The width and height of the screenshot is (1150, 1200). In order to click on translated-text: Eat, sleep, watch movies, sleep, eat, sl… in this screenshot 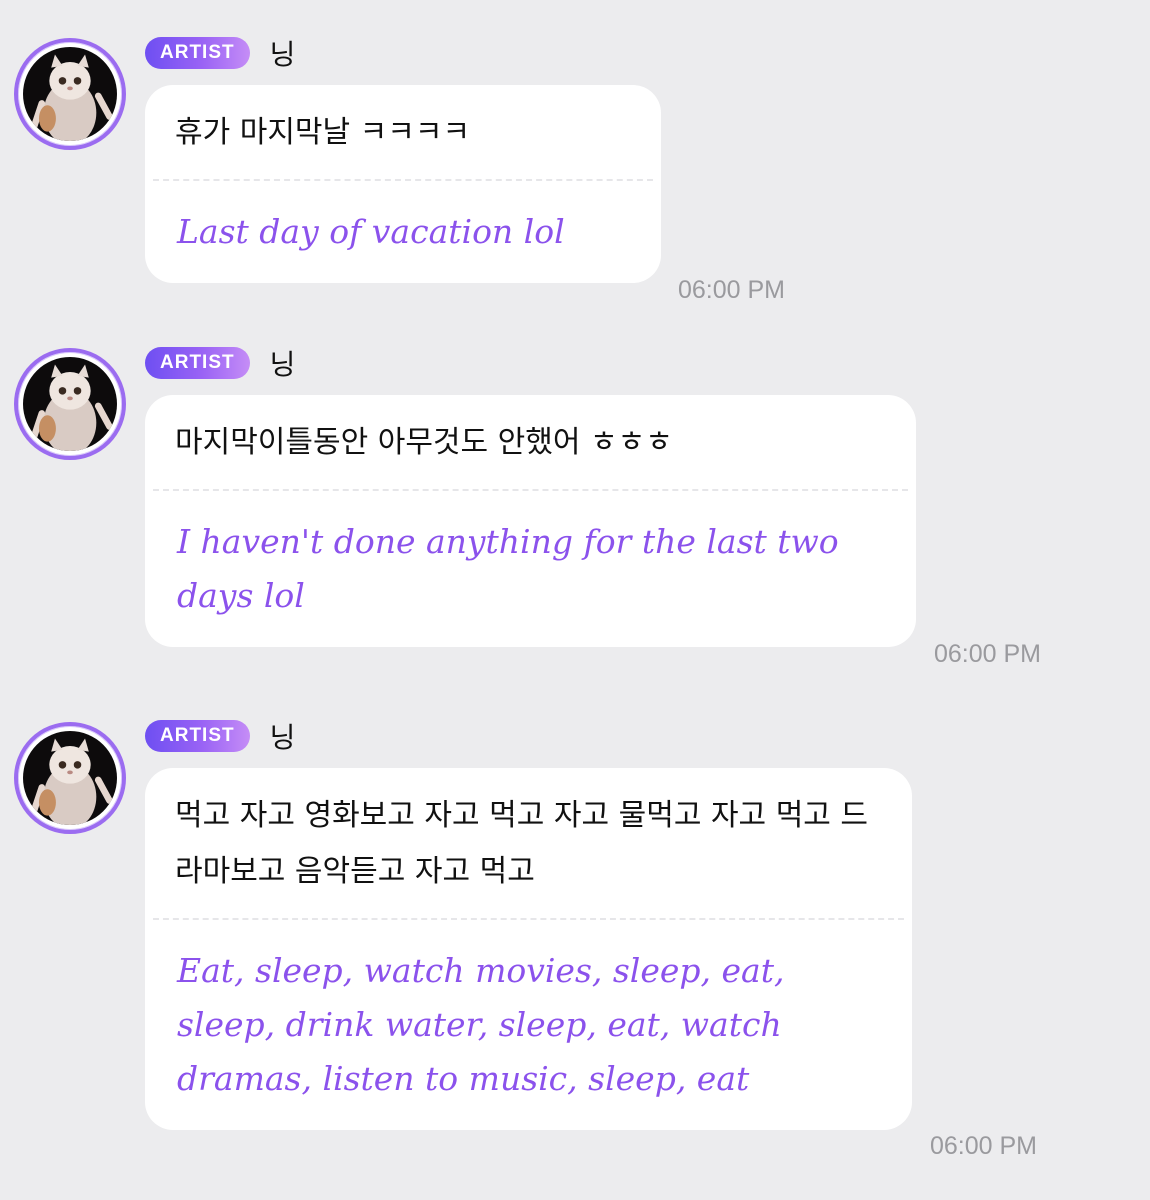, I will do `click(486, 1024)`.